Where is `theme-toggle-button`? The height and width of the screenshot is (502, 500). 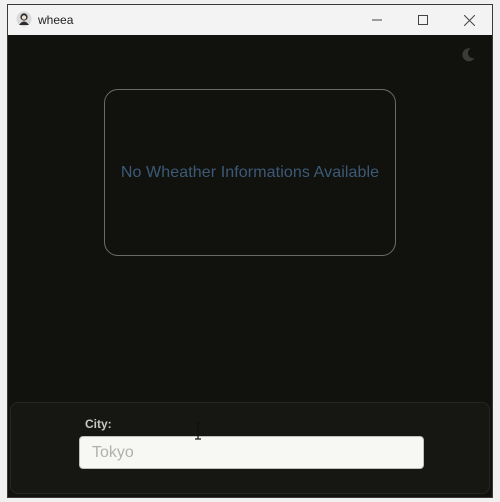
theme-toggle-button is located at coordinates (468, 55).